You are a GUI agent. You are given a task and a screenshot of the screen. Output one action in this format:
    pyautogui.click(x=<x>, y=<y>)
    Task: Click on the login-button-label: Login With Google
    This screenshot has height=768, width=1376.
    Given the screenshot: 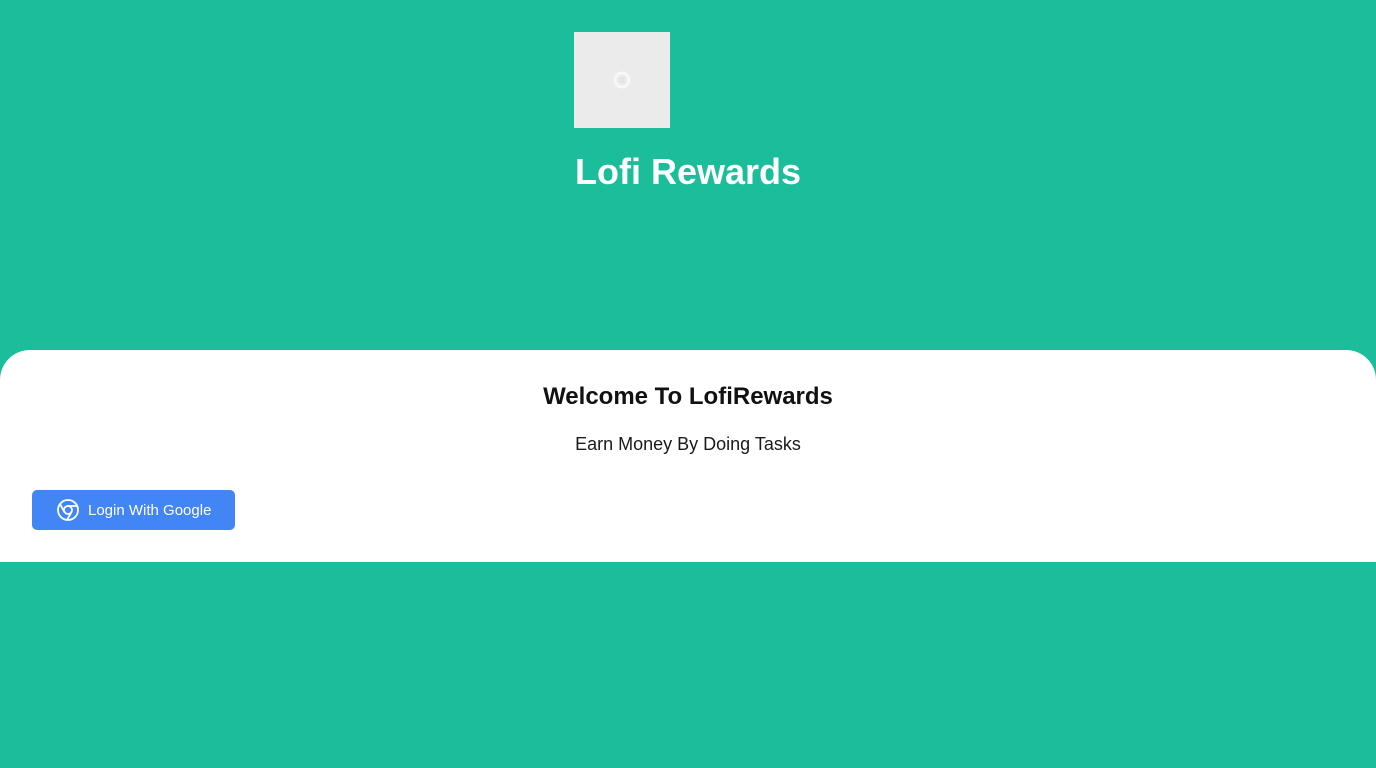 What is the action you would take?
    pyautogui.click(x=150, y=510)
    